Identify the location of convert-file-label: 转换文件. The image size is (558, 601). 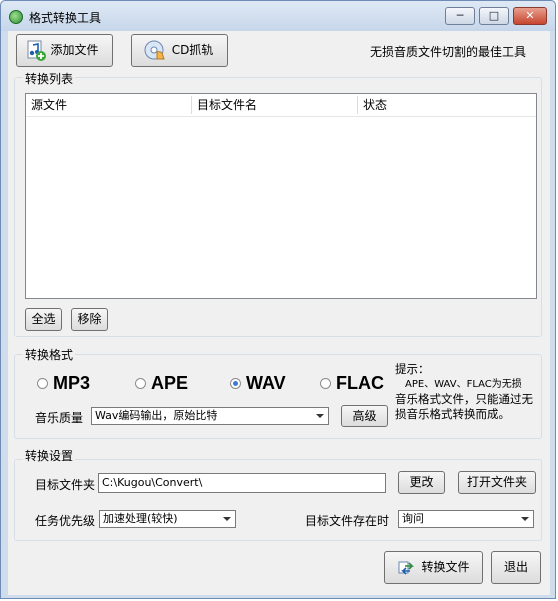
(445, 567).